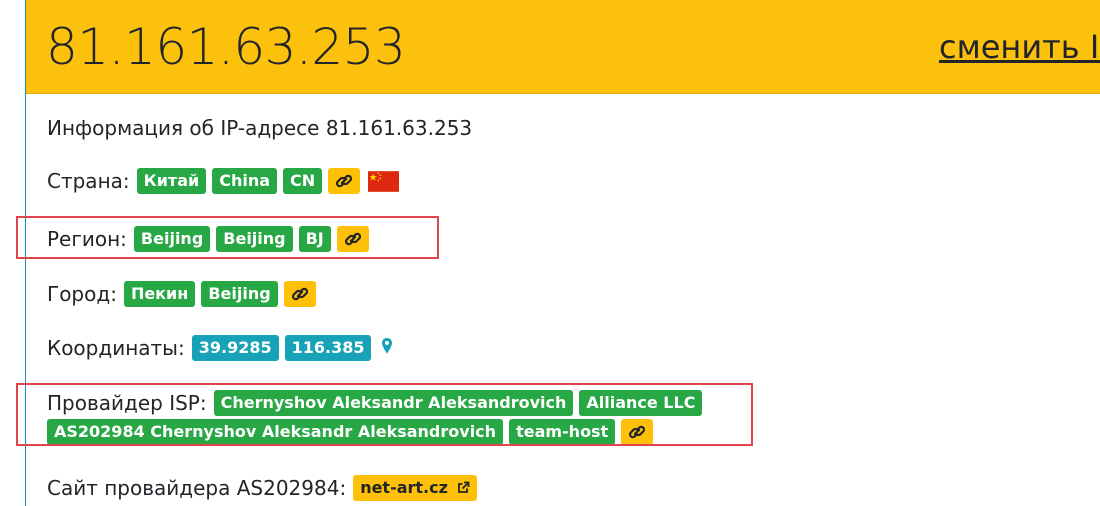 The image size is (1100, 506). What do you see at coordinates (384, 181) in the screenshot?
I see `china-flag-icon` at bounding box center [384, 181].